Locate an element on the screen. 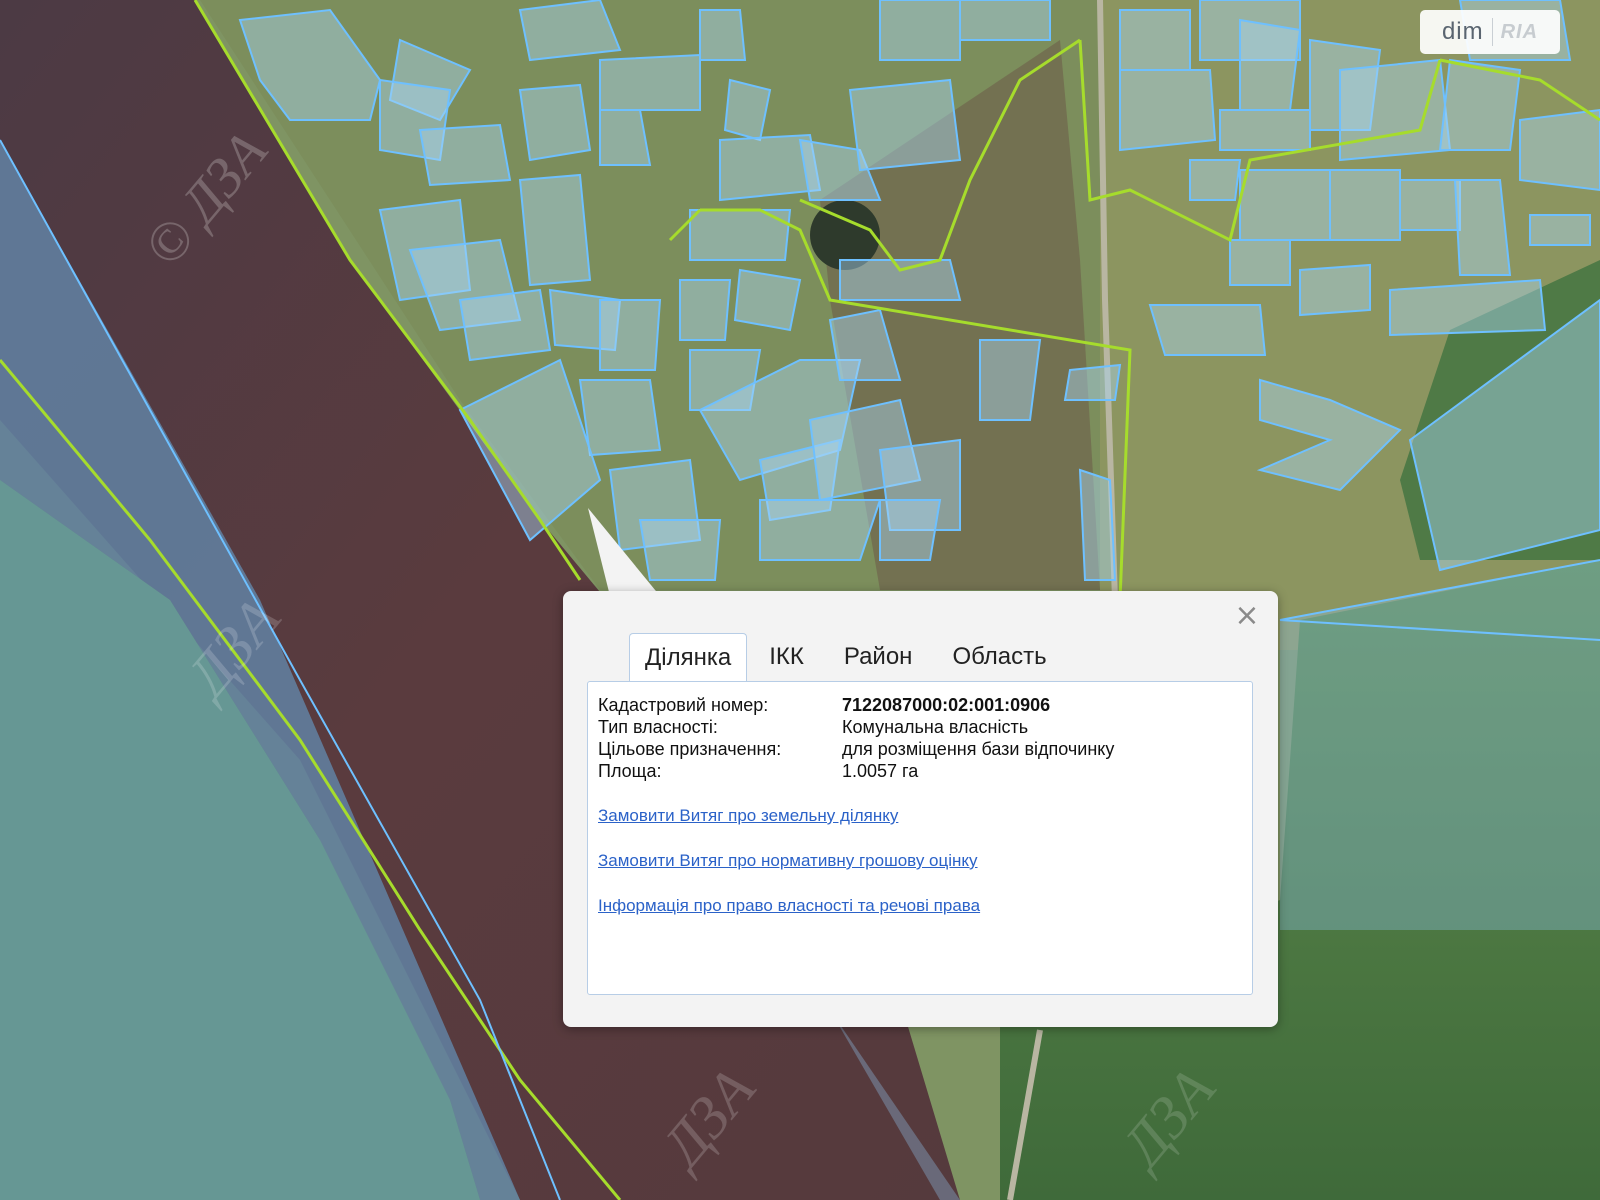 The height and width of the screenshot is (1200, 1600). overlay-bottom-right is located at coordinates (1440, 745).